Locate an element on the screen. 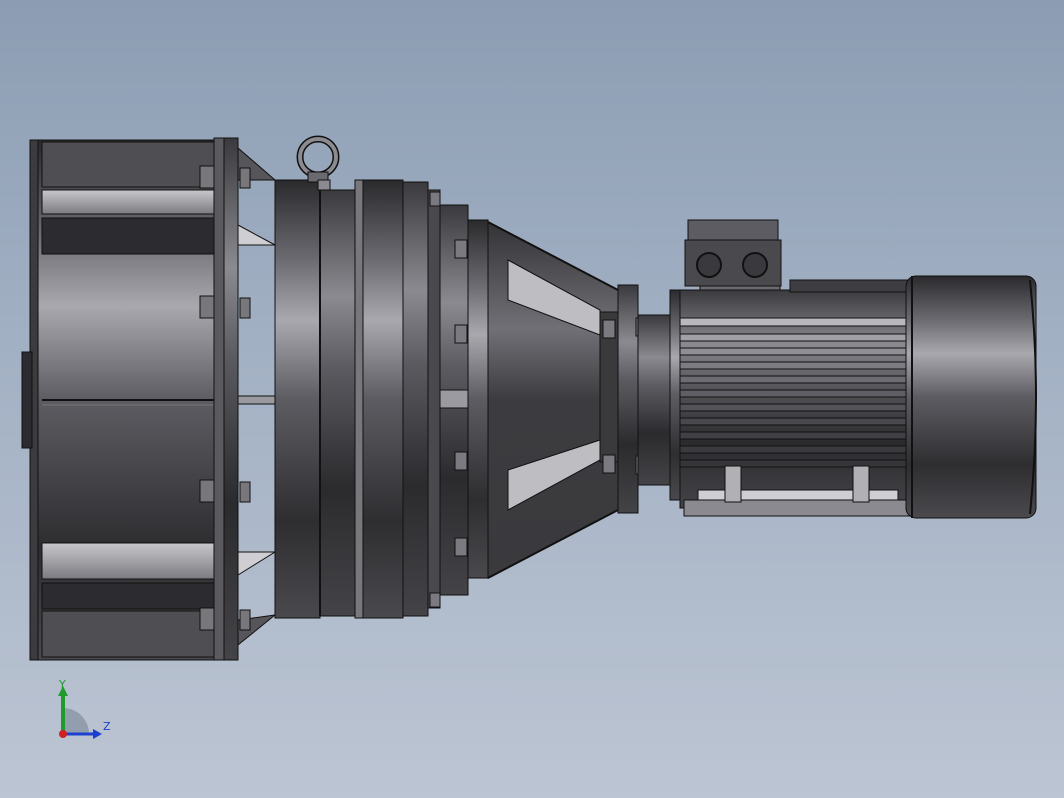 This screenshot has height=798, width=1064. triad-plane-shade is located at coordinates (76, 721).